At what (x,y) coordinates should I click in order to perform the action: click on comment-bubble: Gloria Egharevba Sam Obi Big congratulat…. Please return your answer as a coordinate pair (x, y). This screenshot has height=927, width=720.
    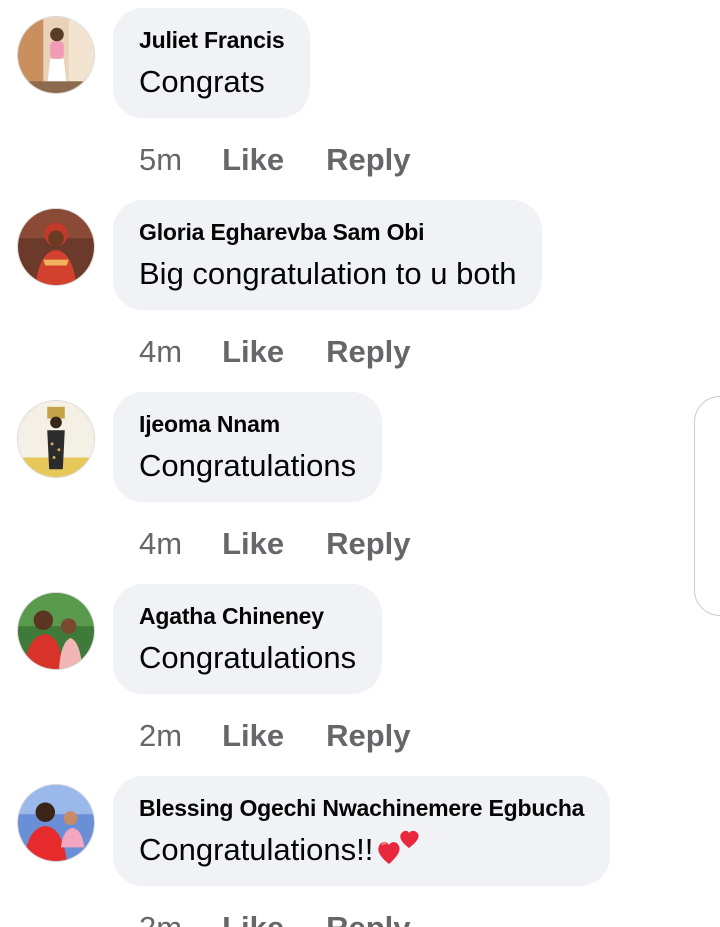
    Looking at the image, I should click on (328, 255).